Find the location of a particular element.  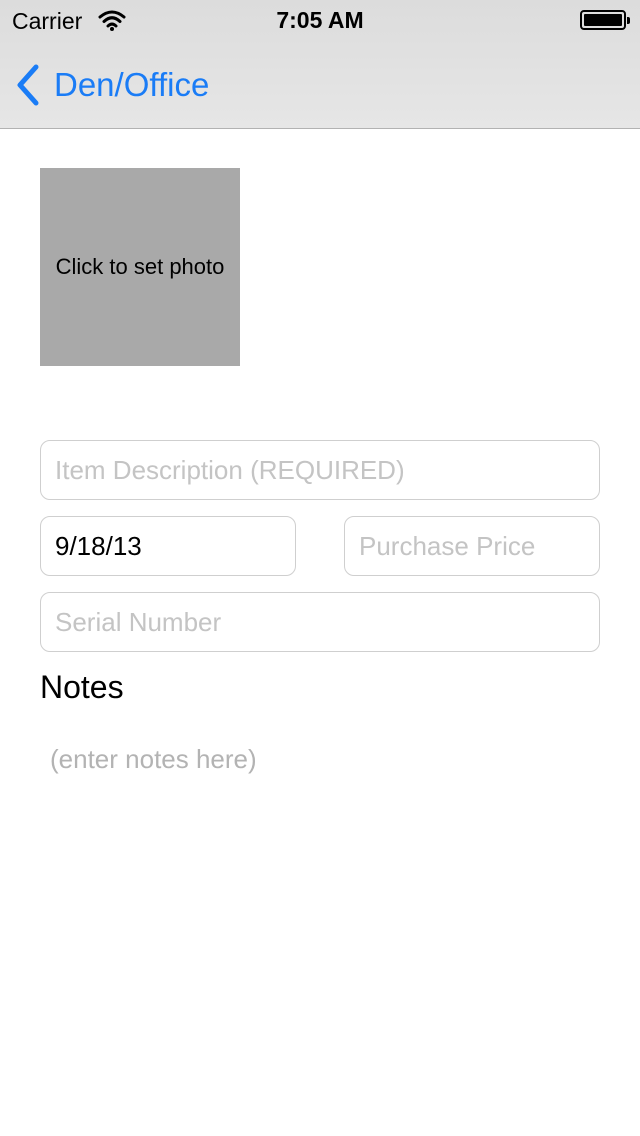

chevron-left-icon is located at coordinates (28, 85).